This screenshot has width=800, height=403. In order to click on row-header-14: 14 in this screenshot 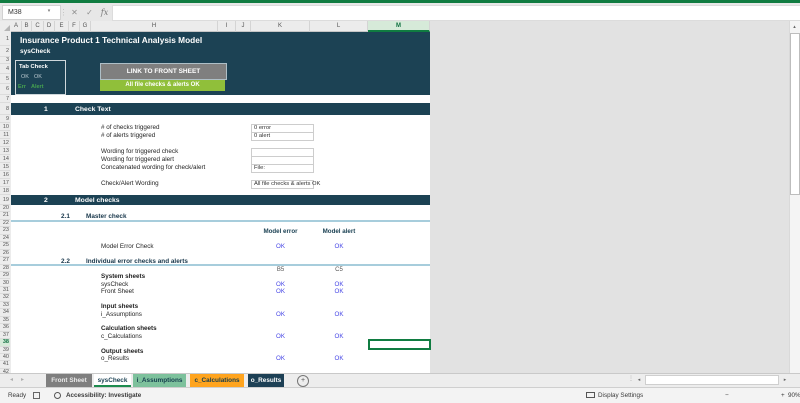, I will do `click(5, 159)`.